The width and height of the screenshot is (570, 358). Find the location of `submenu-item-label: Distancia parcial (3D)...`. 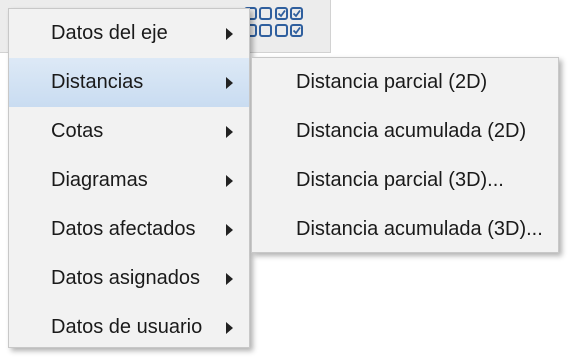

submenu-item-label: Distancia parcial (3D)... is located at coordinates (400, 180).